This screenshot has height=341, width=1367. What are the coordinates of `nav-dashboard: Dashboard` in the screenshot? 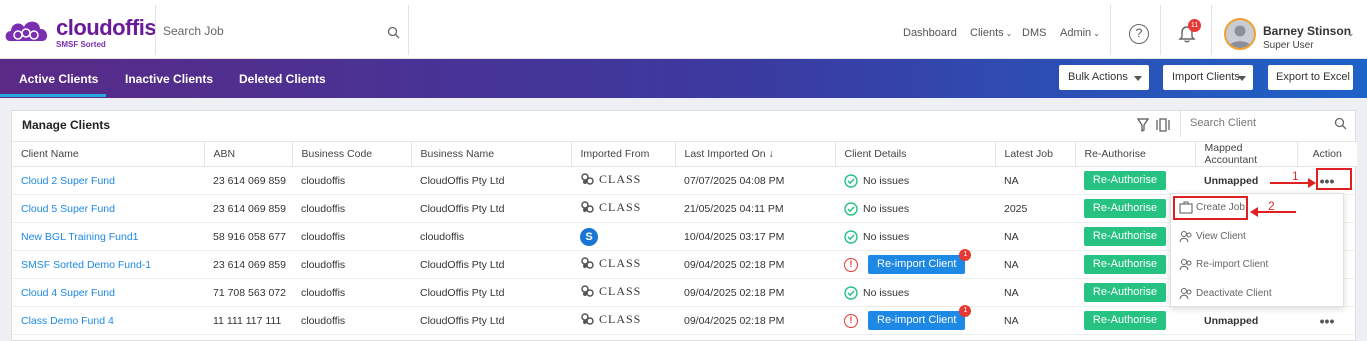 It's located at (930, 33).